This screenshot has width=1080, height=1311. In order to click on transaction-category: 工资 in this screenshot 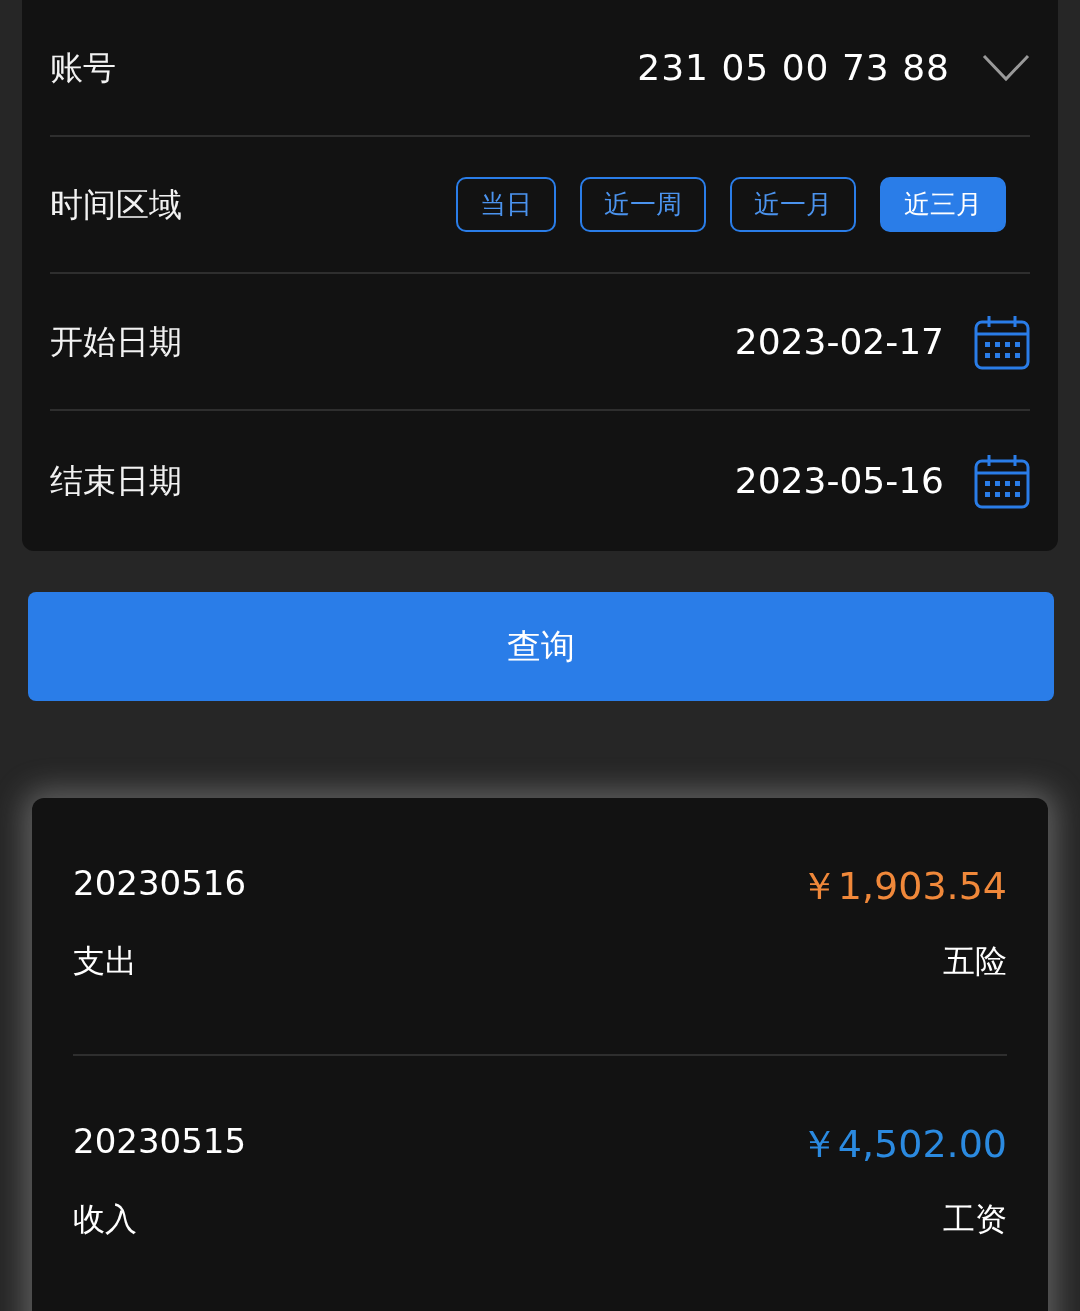, I will do `click(975, 1219)`.